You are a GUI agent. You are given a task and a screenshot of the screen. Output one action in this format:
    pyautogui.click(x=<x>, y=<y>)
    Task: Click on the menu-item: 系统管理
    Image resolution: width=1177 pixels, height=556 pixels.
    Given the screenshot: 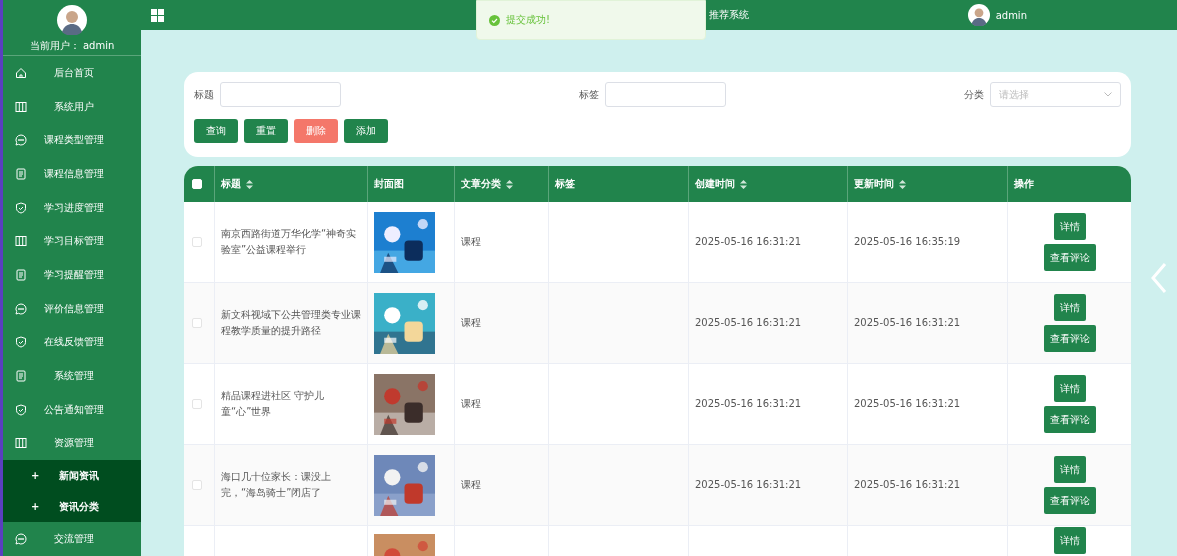 What is the action you would take?
    pyautogui.click(x=72, y=376)
    